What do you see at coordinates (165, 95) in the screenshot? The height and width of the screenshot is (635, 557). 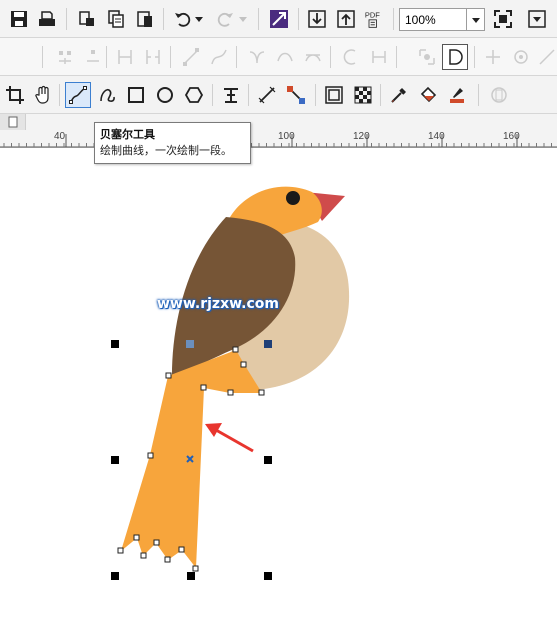 I see `ellipse-tool-icon` at bounding box center [165, 95].